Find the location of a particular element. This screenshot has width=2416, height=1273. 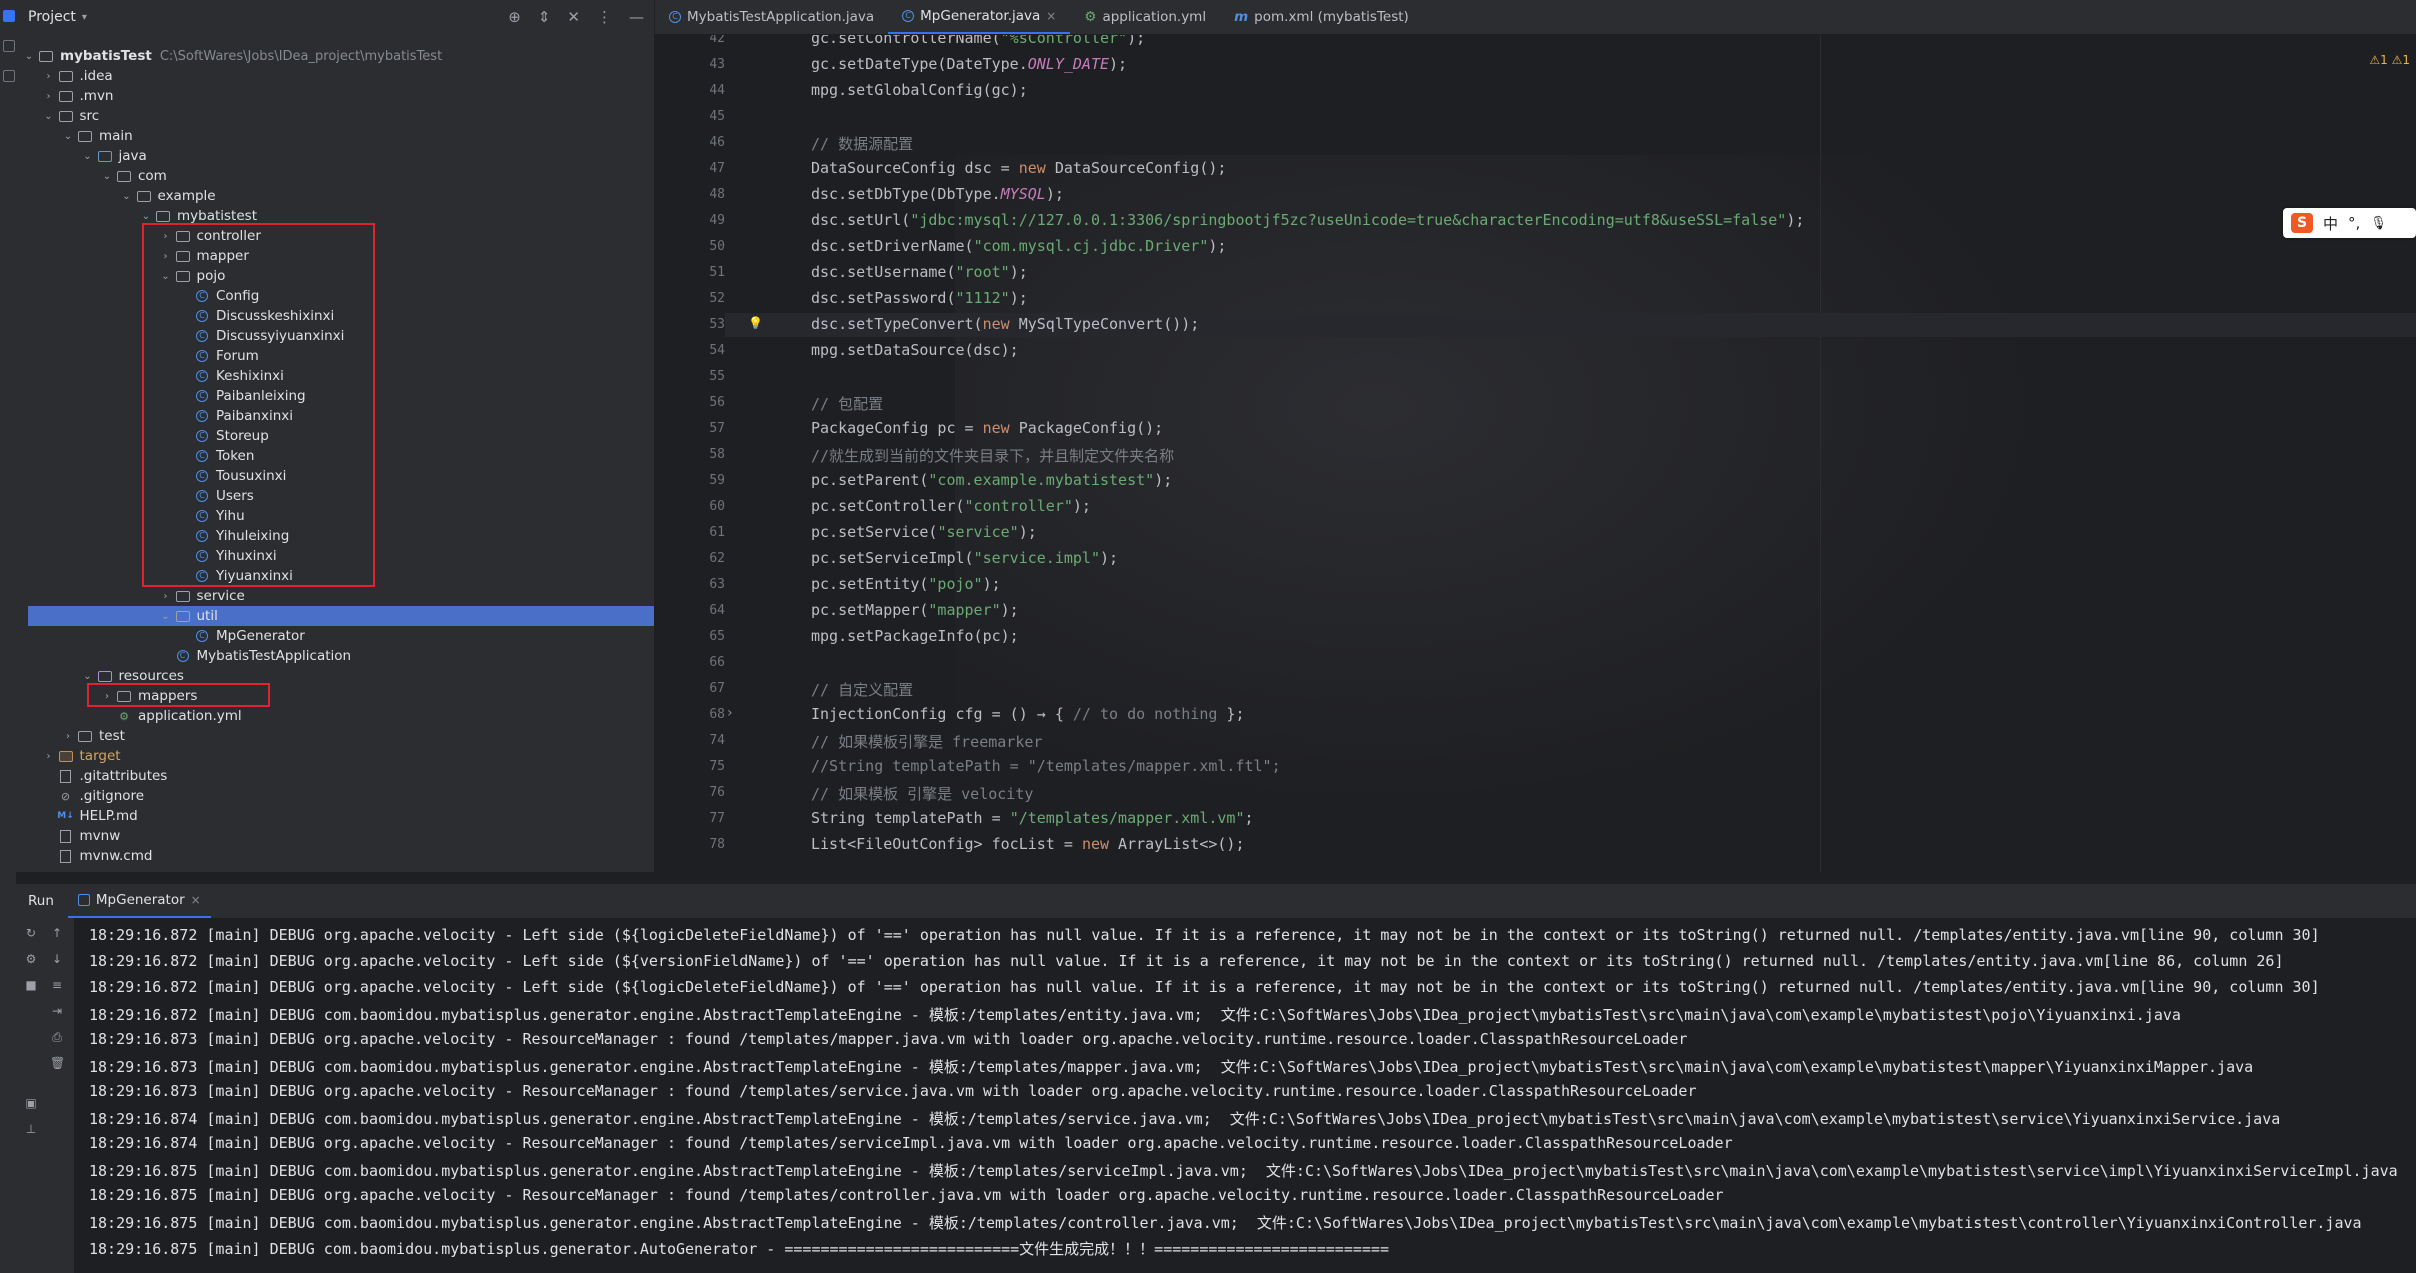

code-line: mpg.setDataSource(dsc); is located at coordinates (915, 350).